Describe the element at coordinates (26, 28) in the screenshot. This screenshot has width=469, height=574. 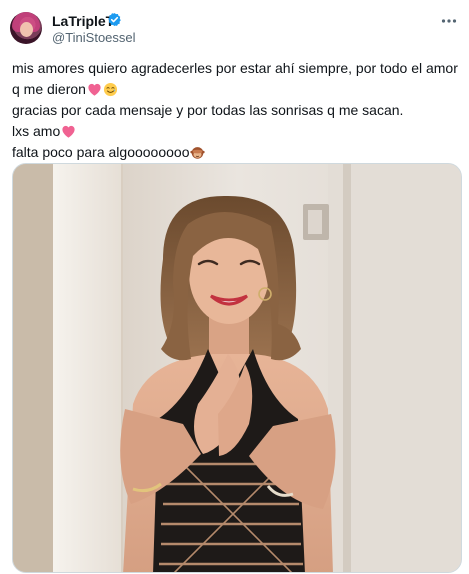
I see `avatar` at that location.